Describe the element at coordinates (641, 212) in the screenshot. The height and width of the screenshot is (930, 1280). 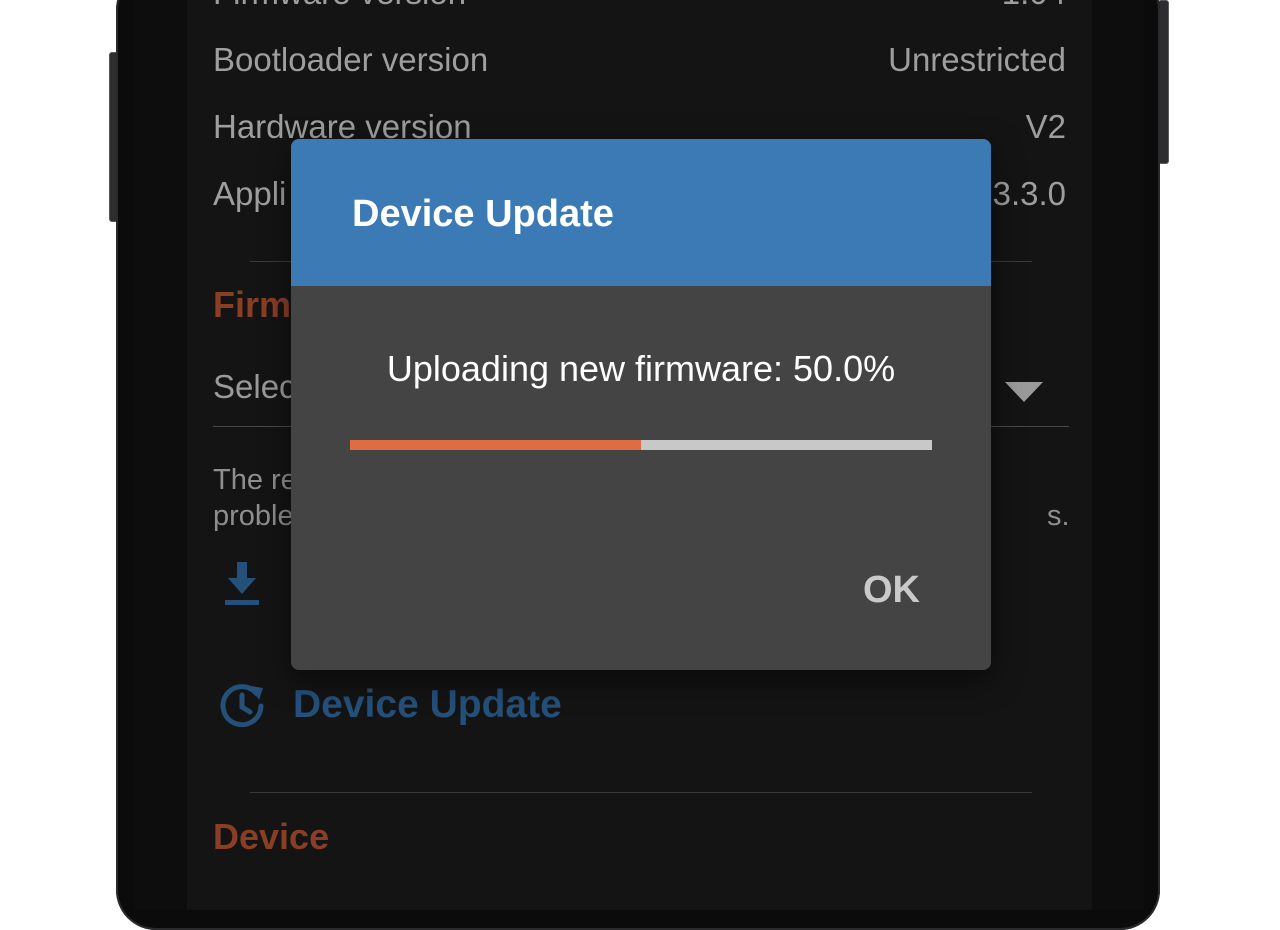
I see `dialog-header: Device Update` at that location.